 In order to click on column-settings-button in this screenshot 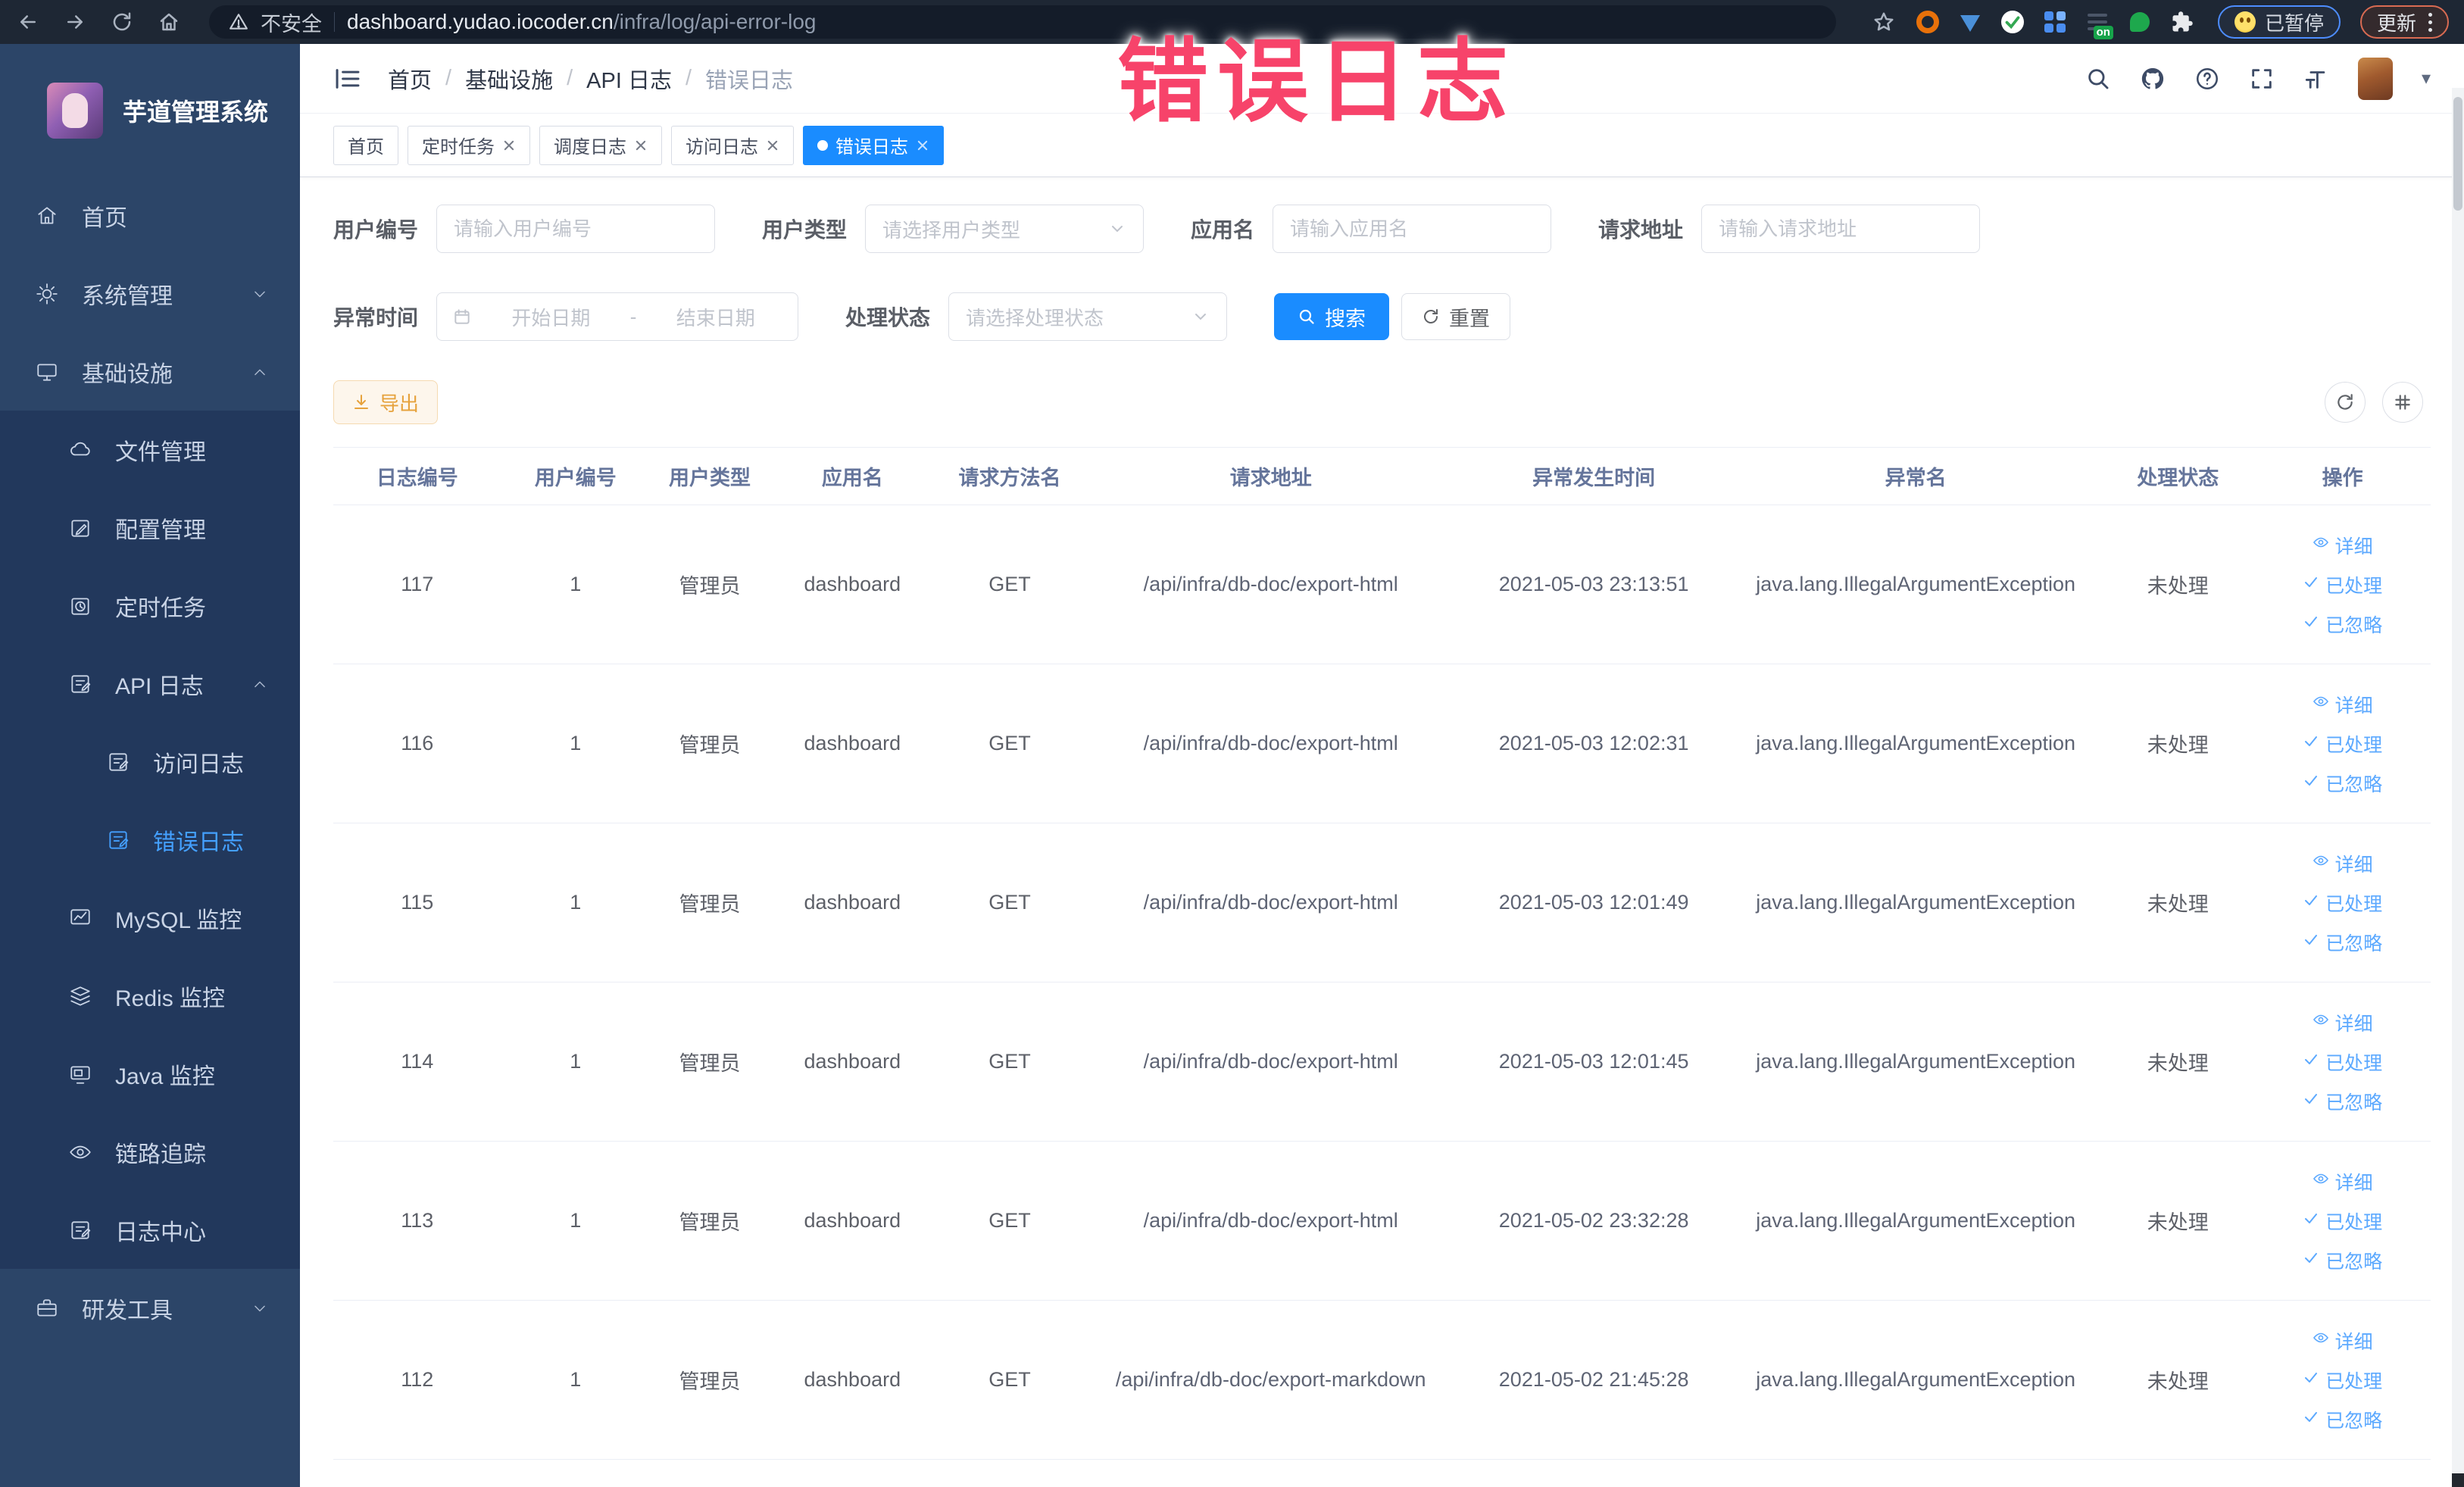, I will do `click(2402, 402)`.